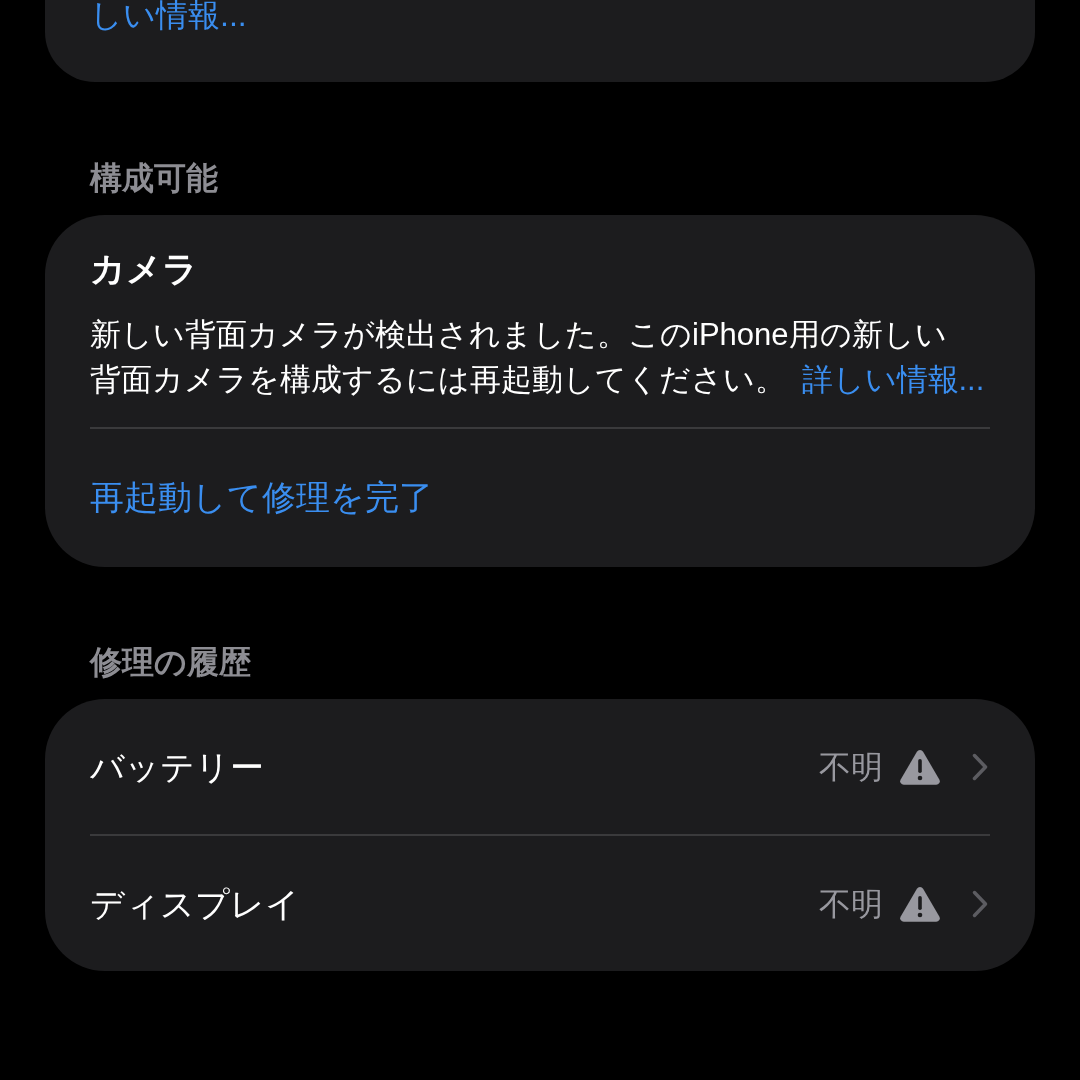  I want to click on section-header: 修理の履歴, so click(170, 662).